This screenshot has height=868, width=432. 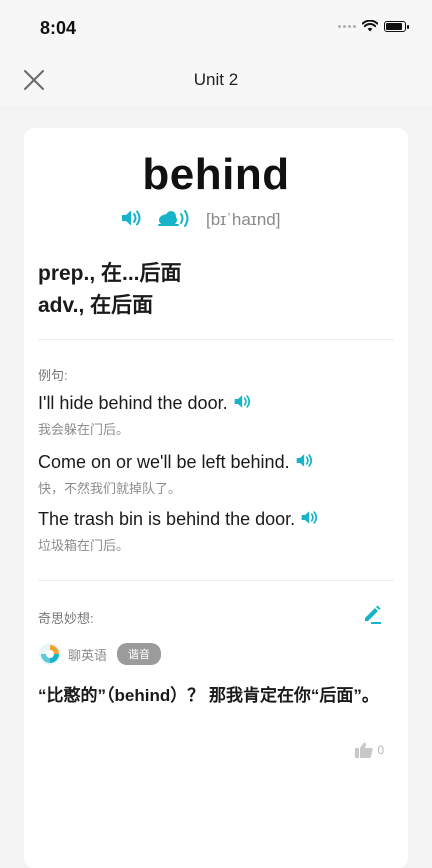 I want to click on edit-button, so click(x=372, y=616).